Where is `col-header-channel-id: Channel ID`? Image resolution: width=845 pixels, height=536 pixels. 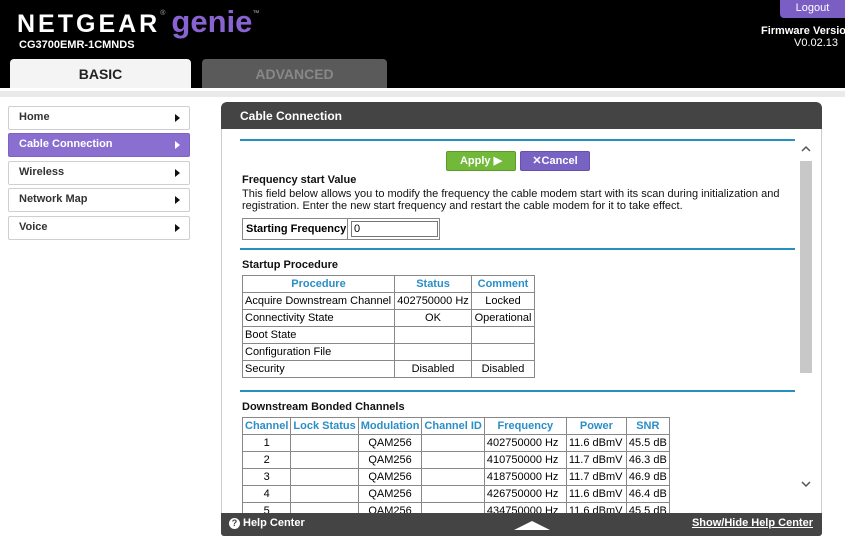
col-header-channel-id: Channel ID is located at coordinates (453, 426).